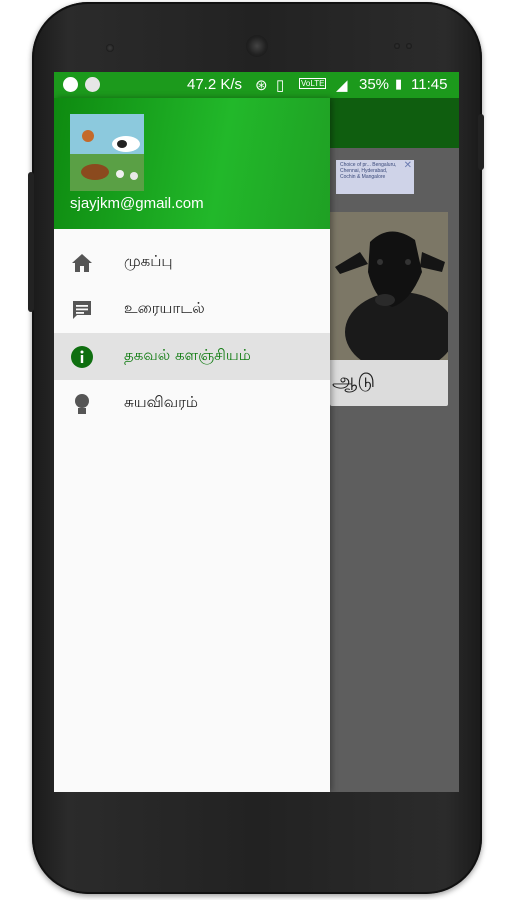 This screenshot has height=900, width=513. I want to click on menu-item-label: உரையாடல், so click(164, 308).